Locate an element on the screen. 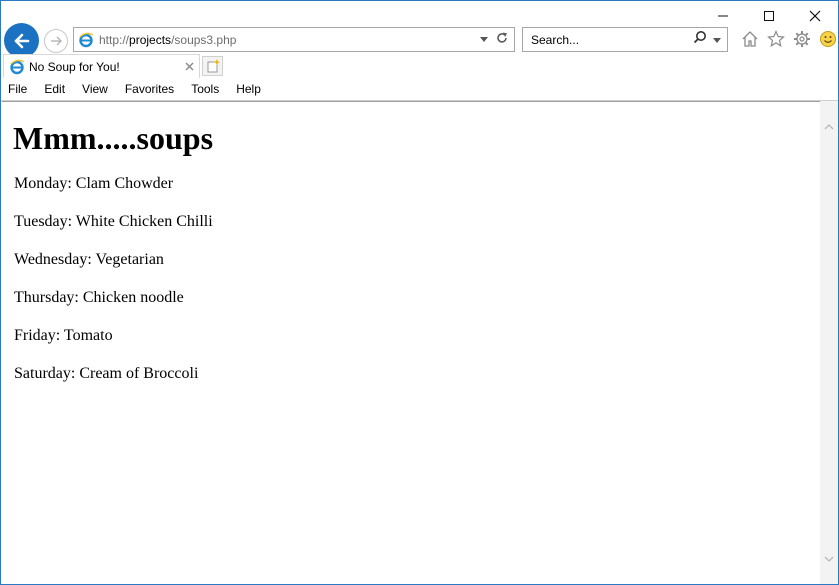 Image resolution: width=839 pixels, height=585 pixels. back-button is located at coordinates (21, 40).